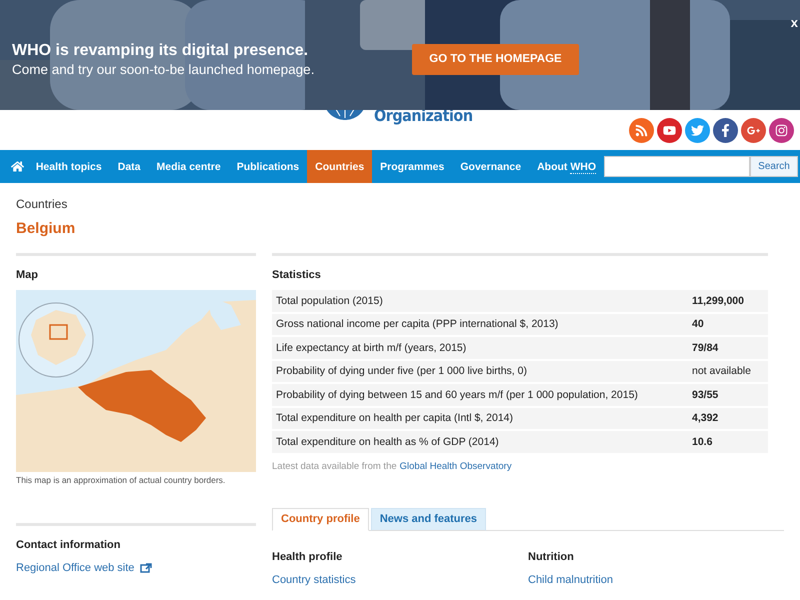 This screenshot has height=600, width=800. What do you see at coordinates (677, 166) in the screenshot?
I see `search-field` at bounding box center [677, 166].